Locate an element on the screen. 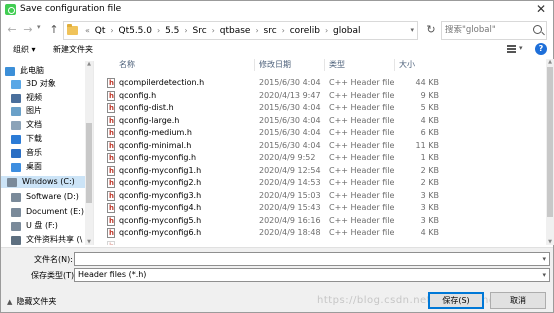  sidebar-item-3d-objects: 3D 对象 is located at coordinates (45, 84).